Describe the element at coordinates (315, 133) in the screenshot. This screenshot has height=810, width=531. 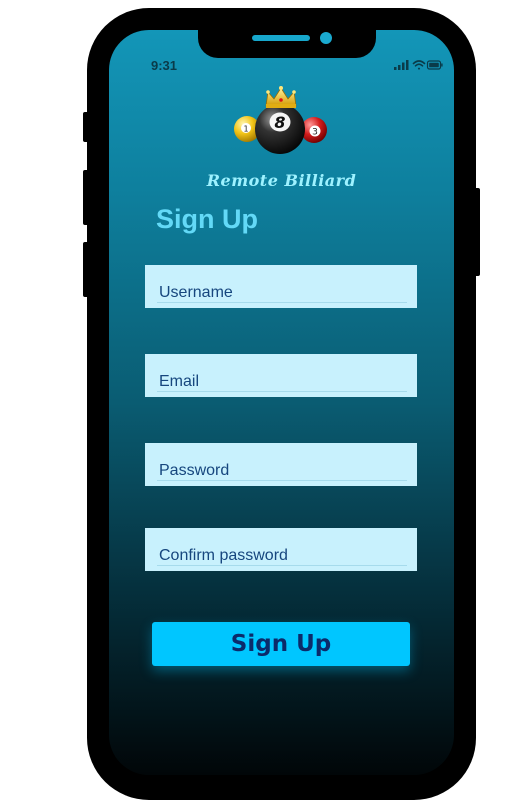
I see `red-ball-number: 3` at that location.